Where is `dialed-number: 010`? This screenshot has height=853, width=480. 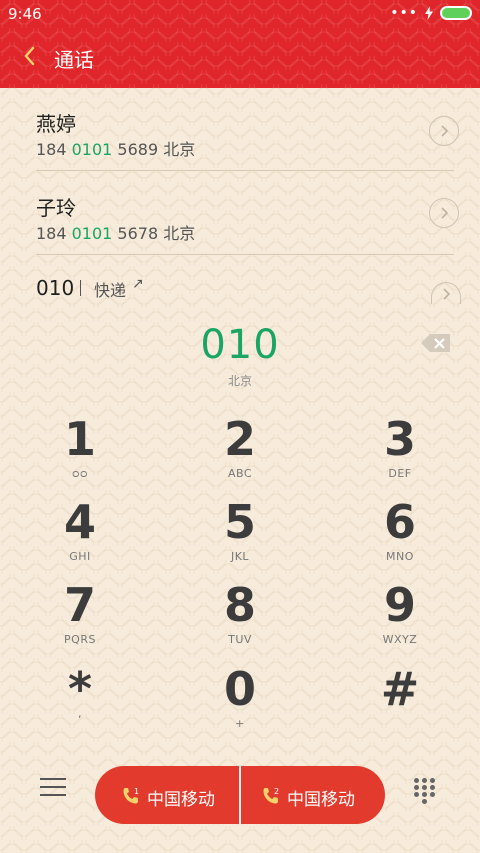
dialed-number: 010 is located at coordinates (240, 345).